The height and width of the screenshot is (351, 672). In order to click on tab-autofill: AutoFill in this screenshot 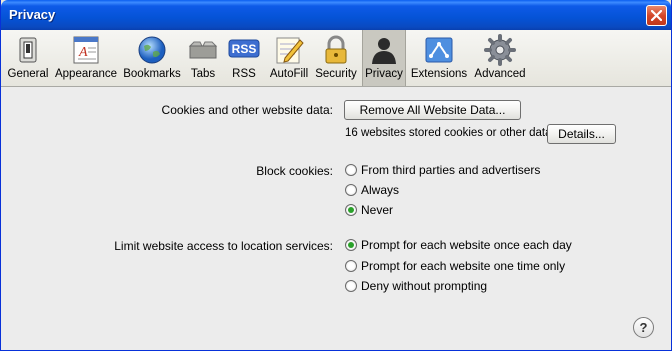, I will do `click(289, 58)`.